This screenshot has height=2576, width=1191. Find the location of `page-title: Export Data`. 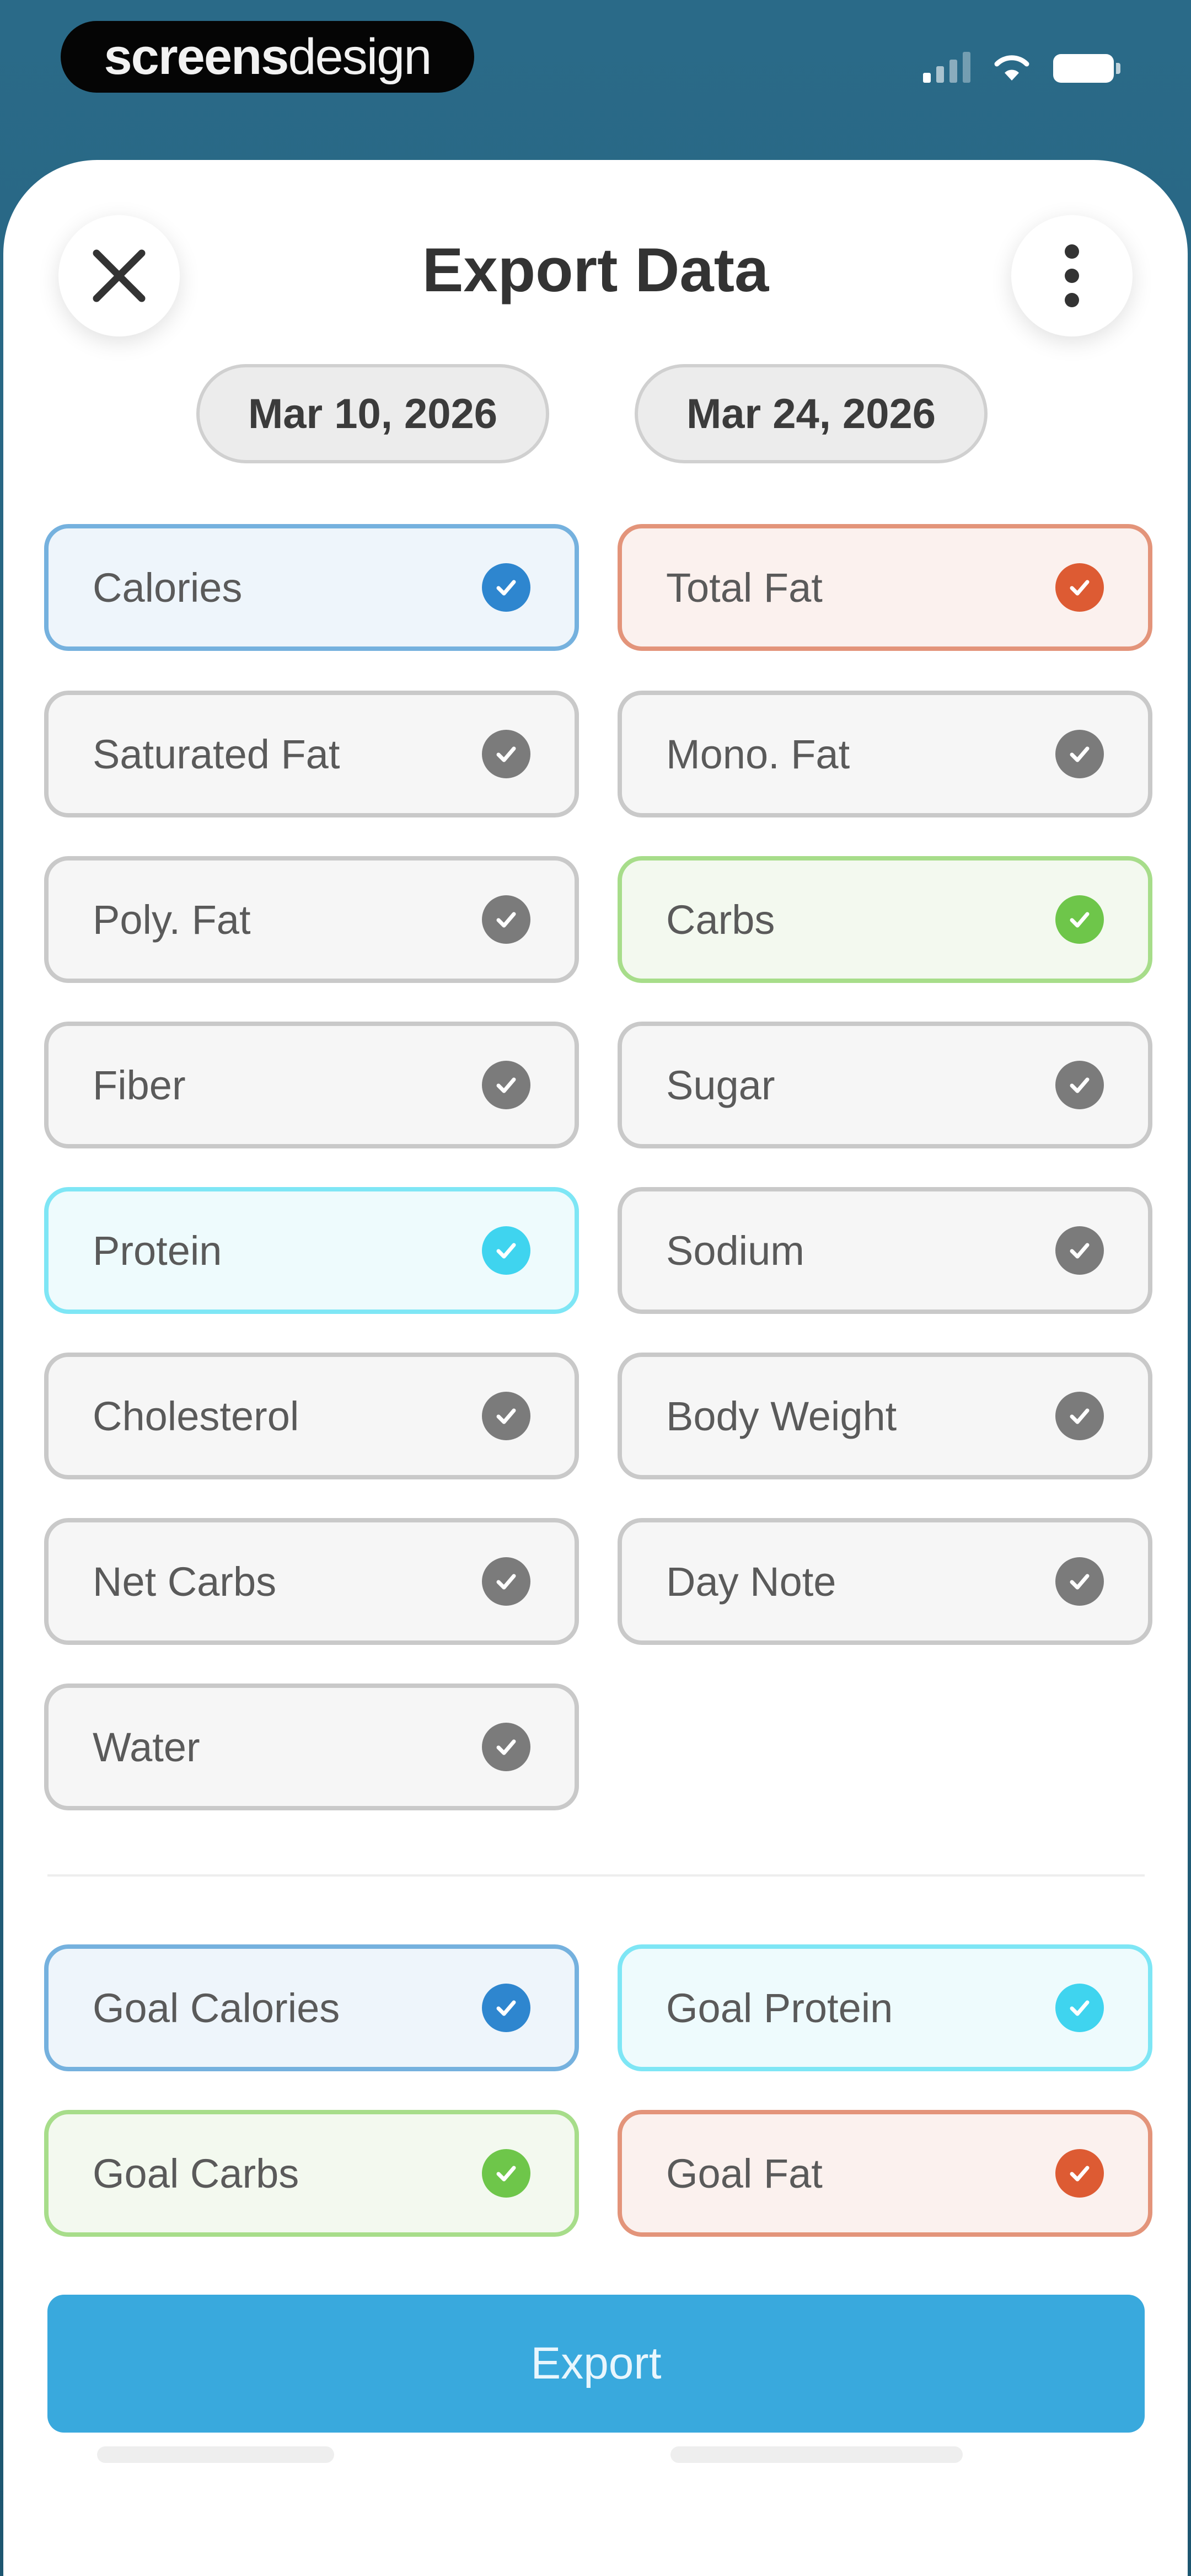

page-title: Export Data is located at coordinates (595, 270).